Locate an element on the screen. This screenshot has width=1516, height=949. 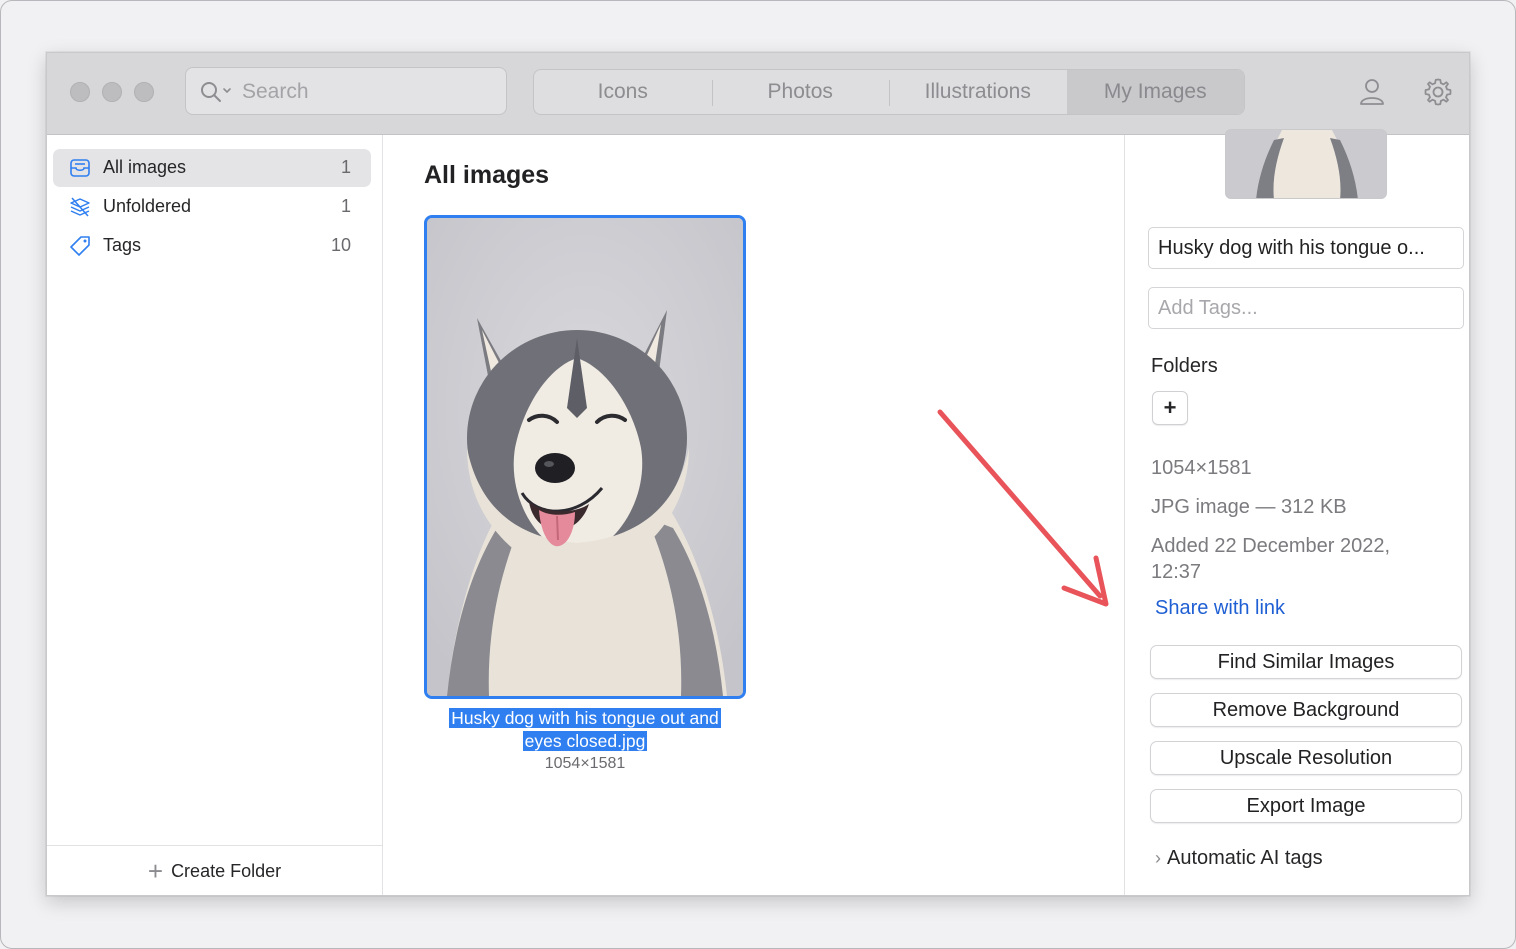
sidebar-item-all-images: All images 1 is located at coordinates (212, 168).